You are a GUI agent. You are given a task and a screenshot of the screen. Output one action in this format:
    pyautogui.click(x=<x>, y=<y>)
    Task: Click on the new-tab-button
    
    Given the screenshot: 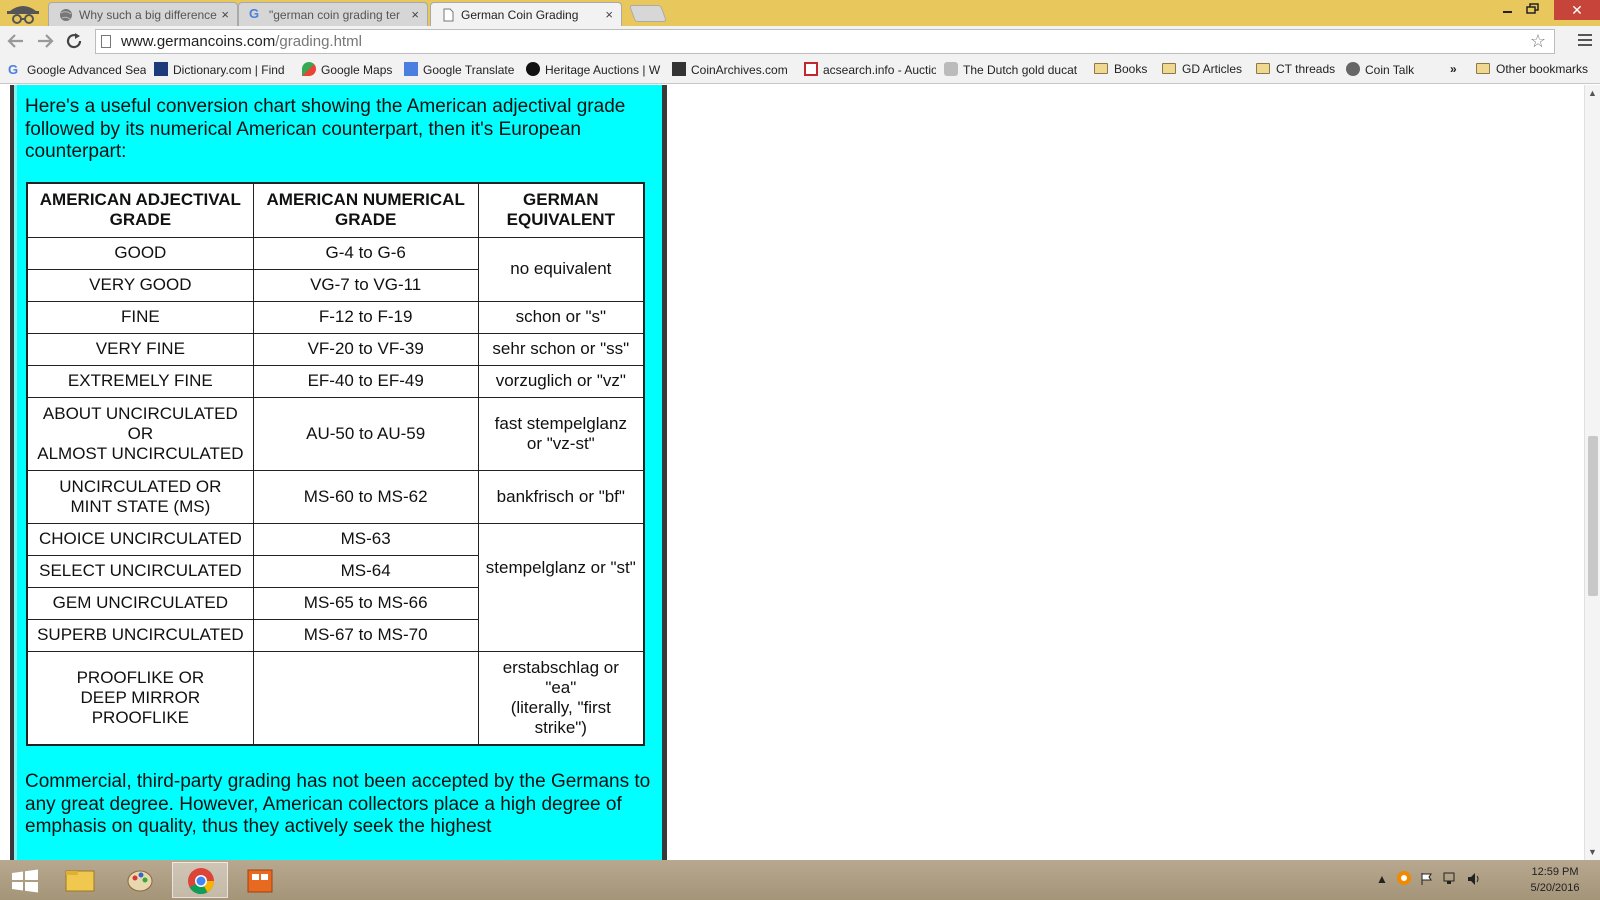 What is the action you would take?
    pyautogui.click(x=648, y=13)
    